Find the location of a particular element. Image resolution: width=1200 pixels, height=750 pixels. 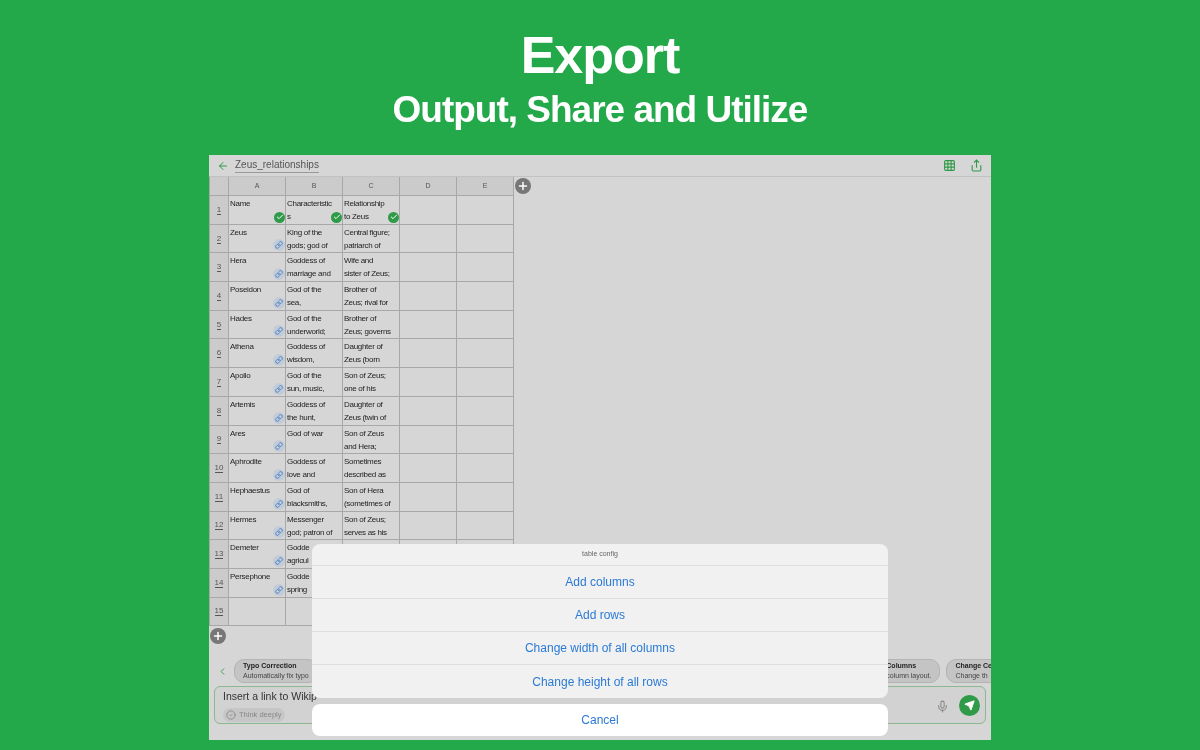

table-cell-text: Artemis is located at coordinates (242, 404).